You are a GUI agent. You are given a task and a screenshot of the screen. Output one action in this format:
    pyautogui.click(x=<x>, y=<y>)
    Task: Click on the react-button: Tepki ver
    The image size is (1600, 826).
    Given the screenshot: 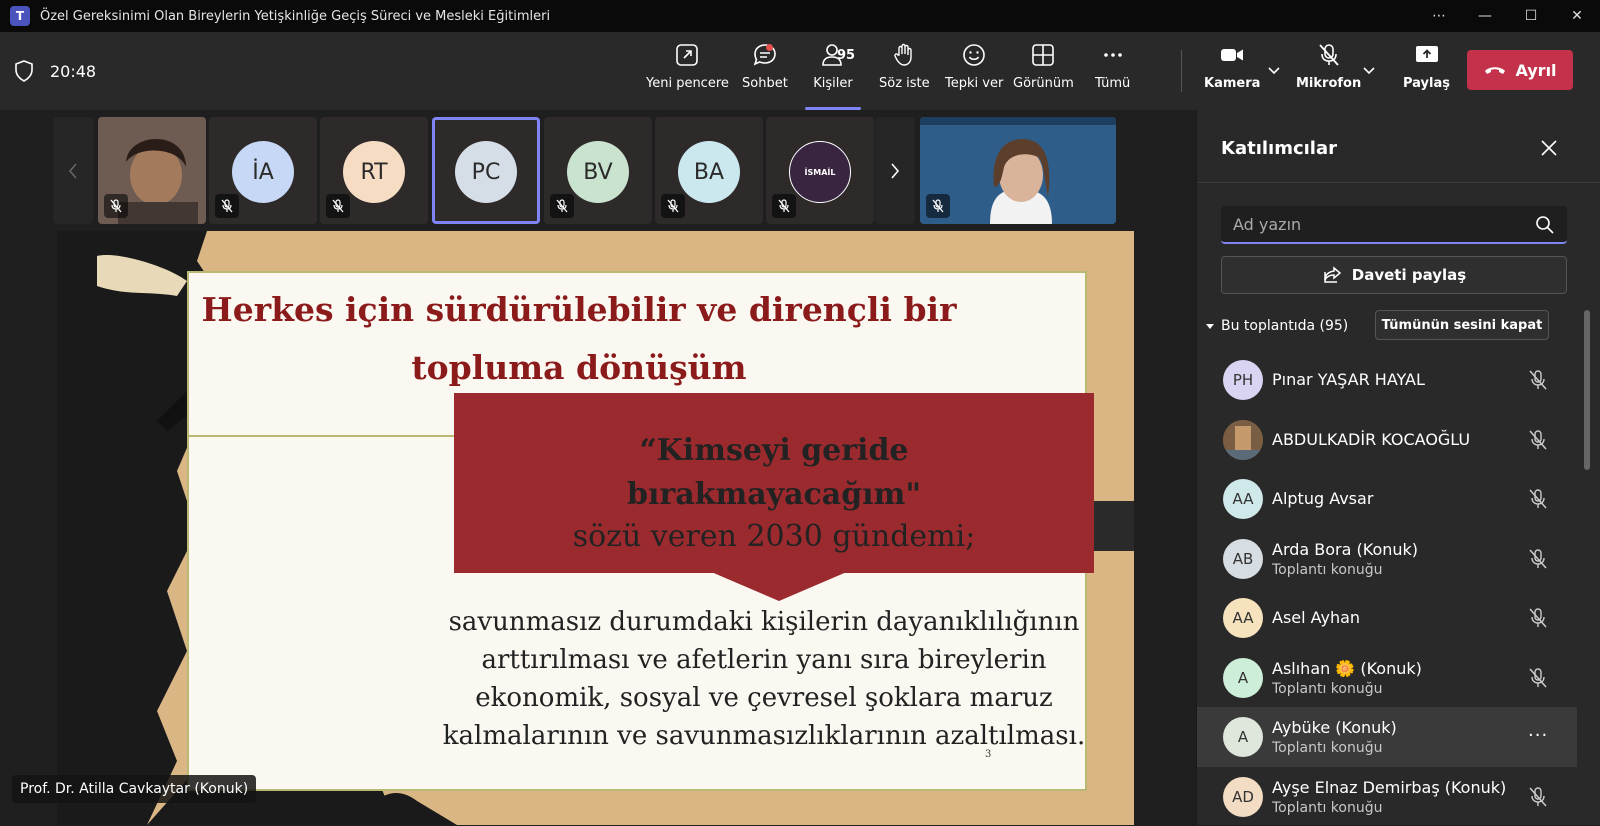 What is the action you would take?
    pyautogui.click(x=974, y=72)
    